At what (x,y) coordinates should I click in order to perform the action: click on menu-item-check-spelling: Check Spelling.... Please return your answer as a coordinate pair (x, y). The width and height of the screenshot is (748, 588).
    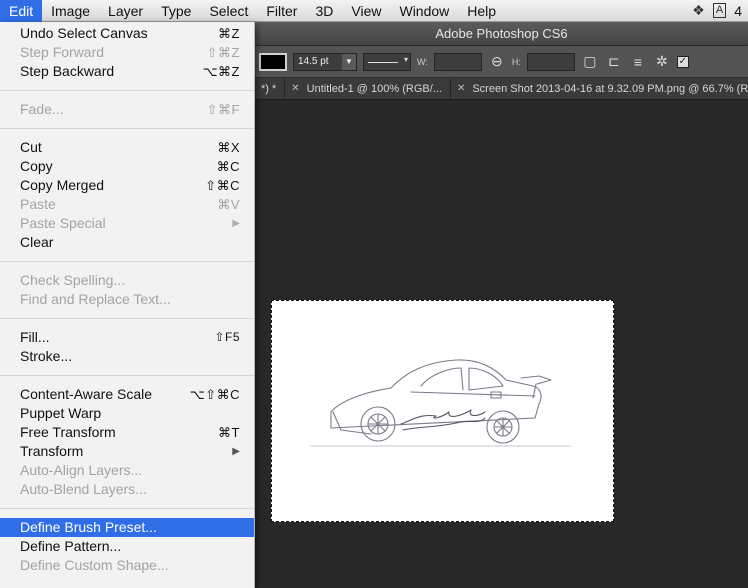
    Looking at the image, I should click on (127, 280).